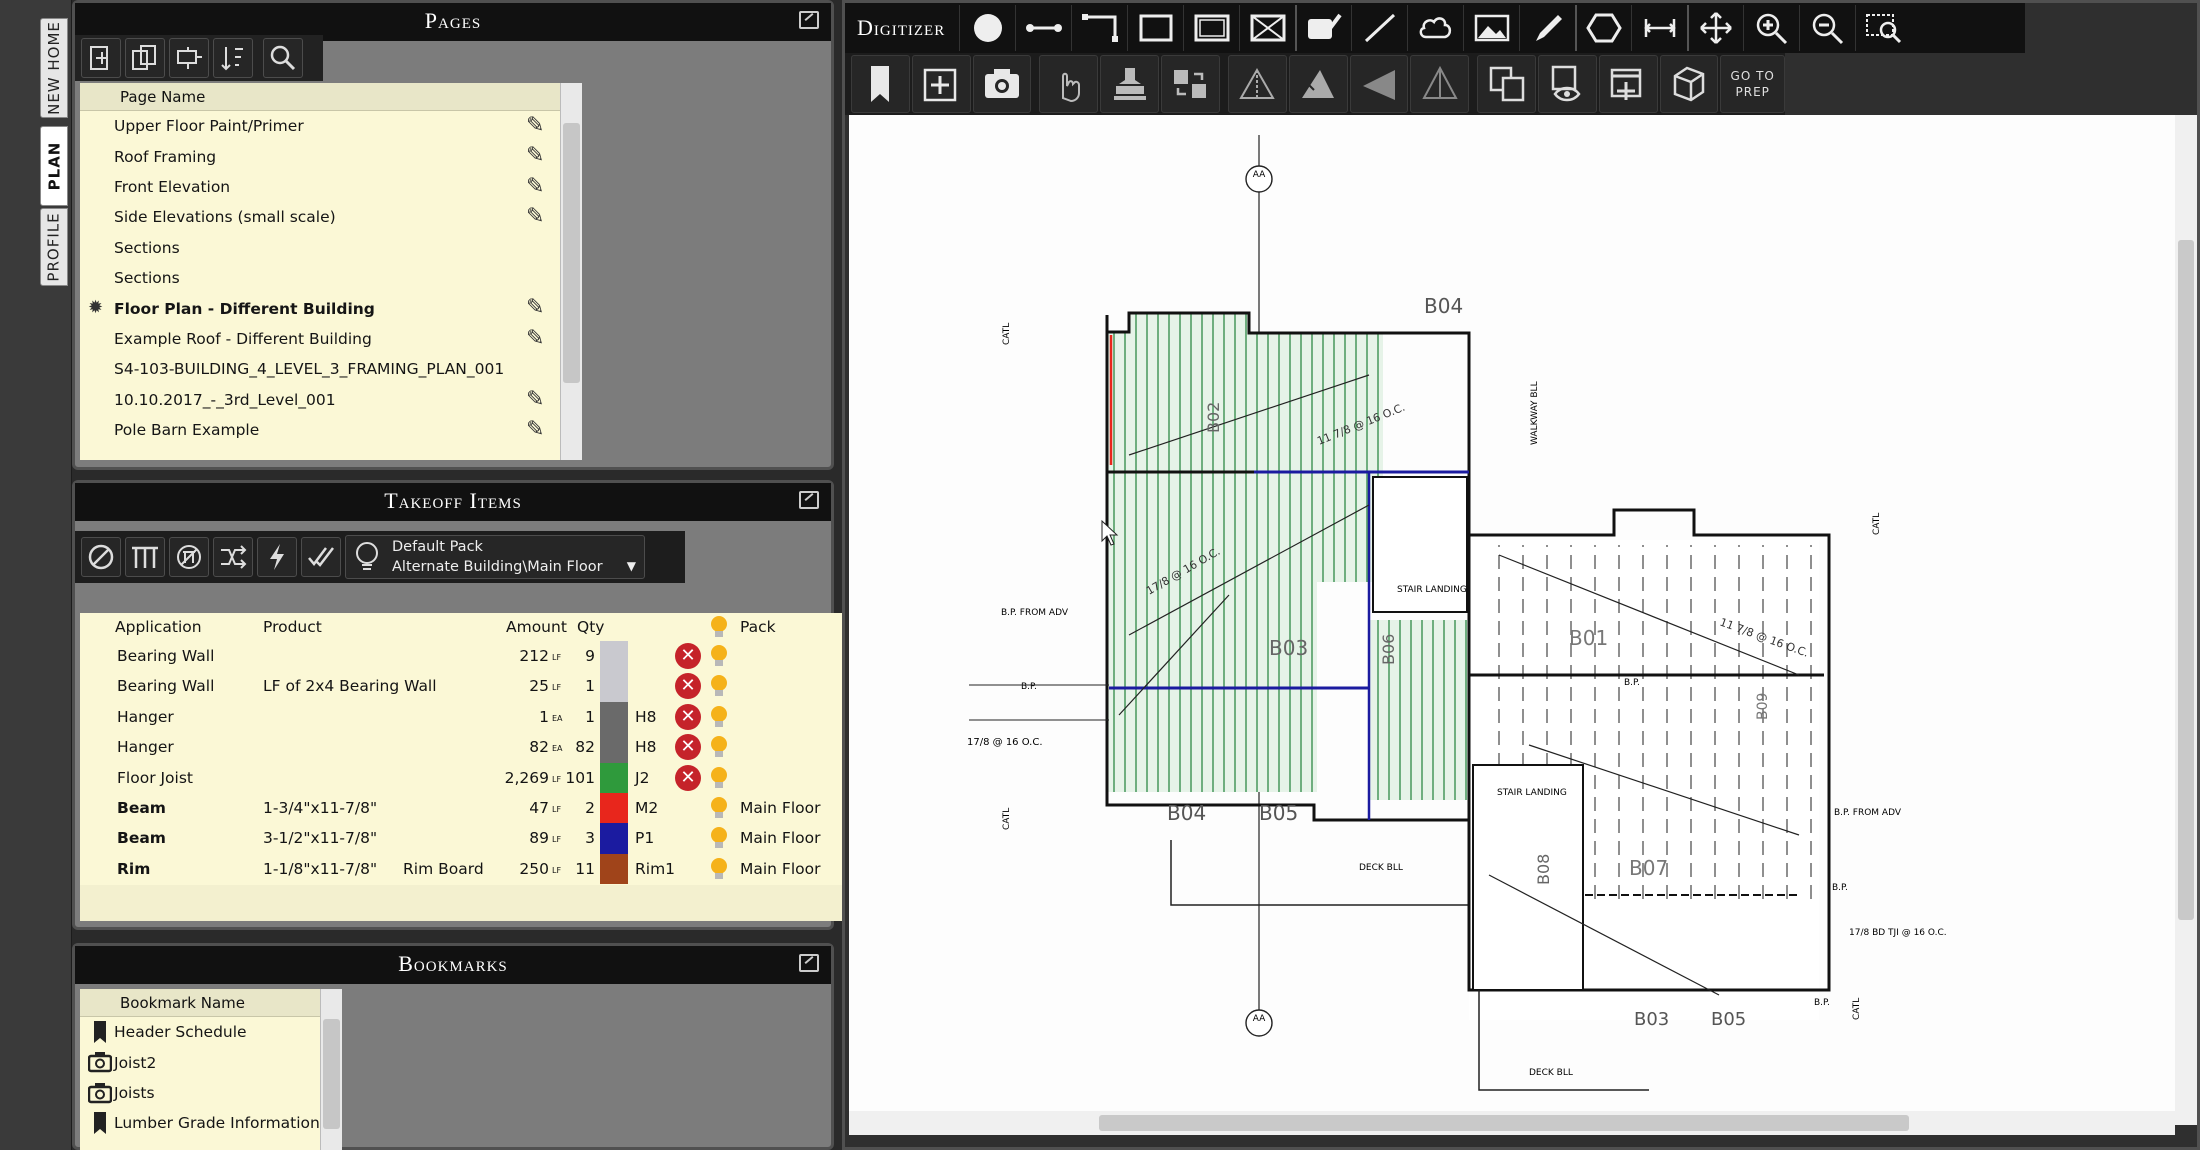 This screenshot has width=2200, height=1150. Describe the element at coordinates (571, 253) in the screenshot. I see `pages-scroll-thumb` at that location.